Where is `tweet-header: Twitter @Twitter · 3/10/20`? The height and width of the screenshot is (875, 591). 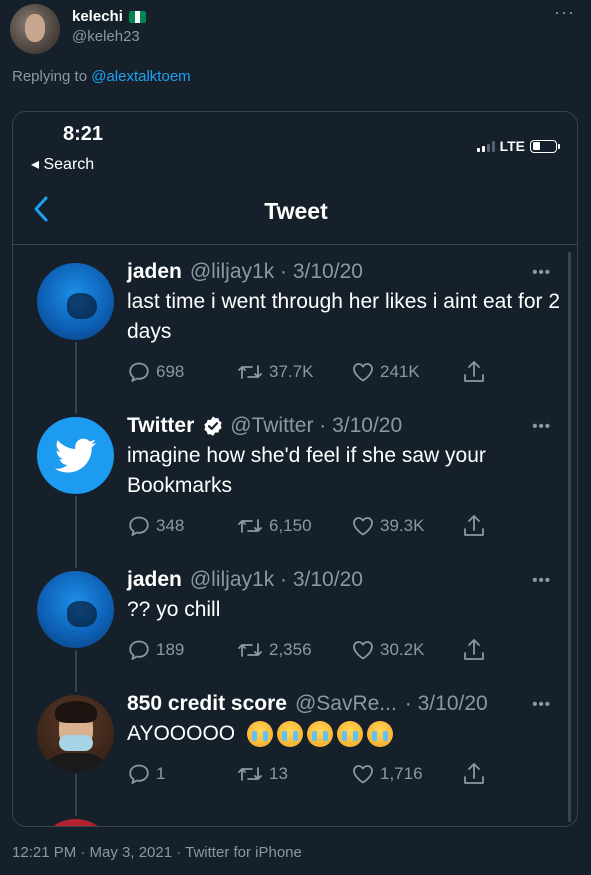
tweet-header: Twitter @Twitter · 3/10/20 is located at coordinates (264, 426).